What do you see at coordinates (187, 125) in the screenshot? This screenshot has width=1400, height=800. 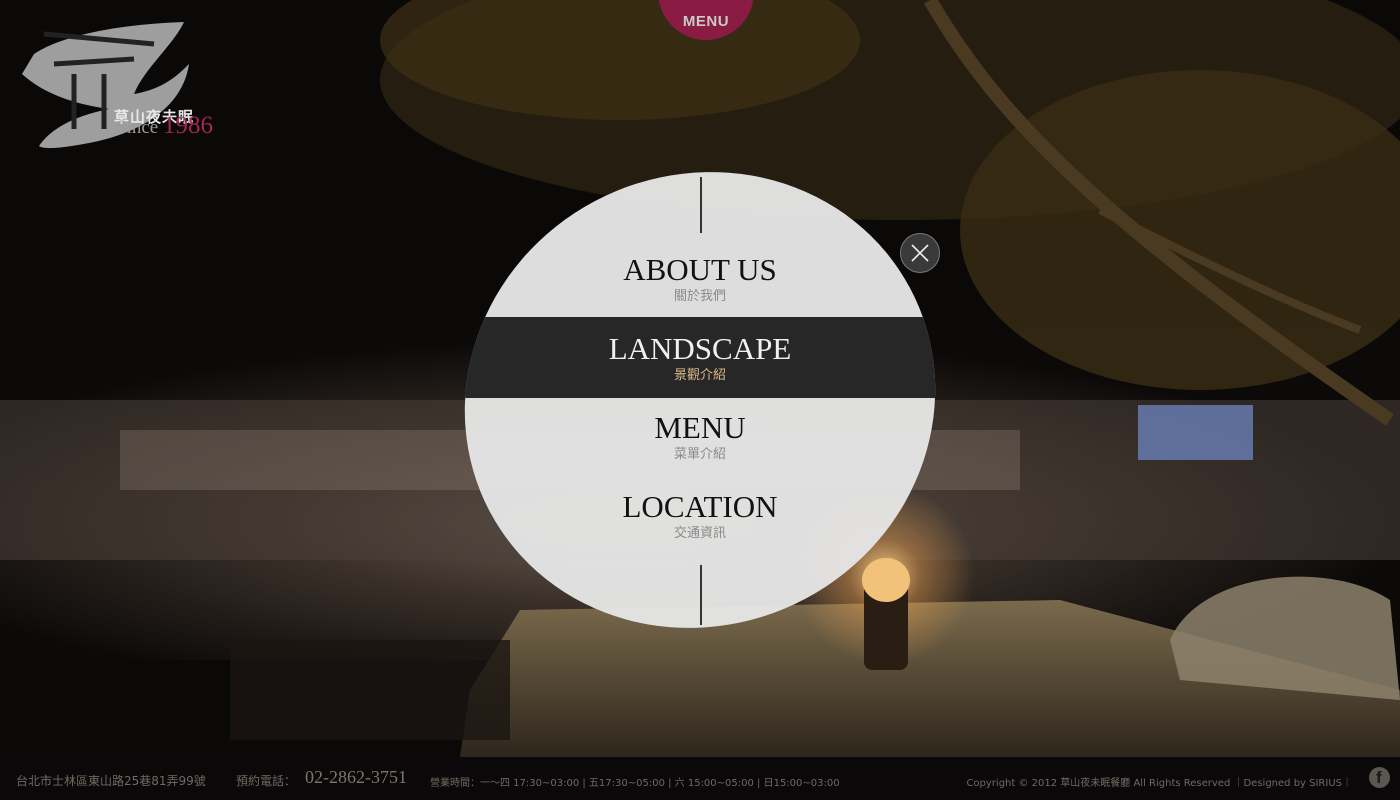 I see `since-year: 1986` at bounding box center [187, 125].